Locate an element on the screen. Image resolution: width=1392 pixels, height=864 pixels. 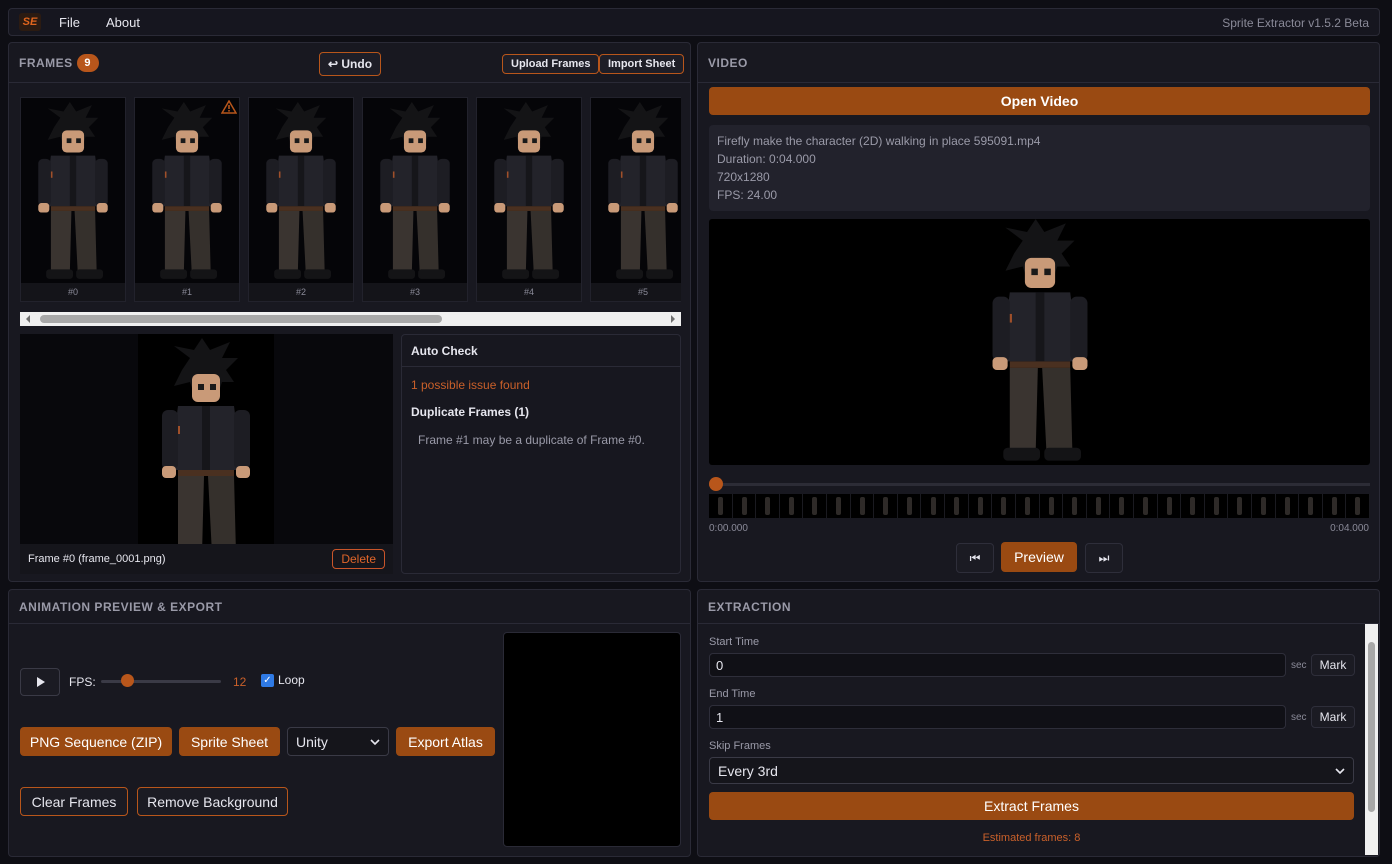
frame-thumb: #2 is located at coordinates (301, 199).